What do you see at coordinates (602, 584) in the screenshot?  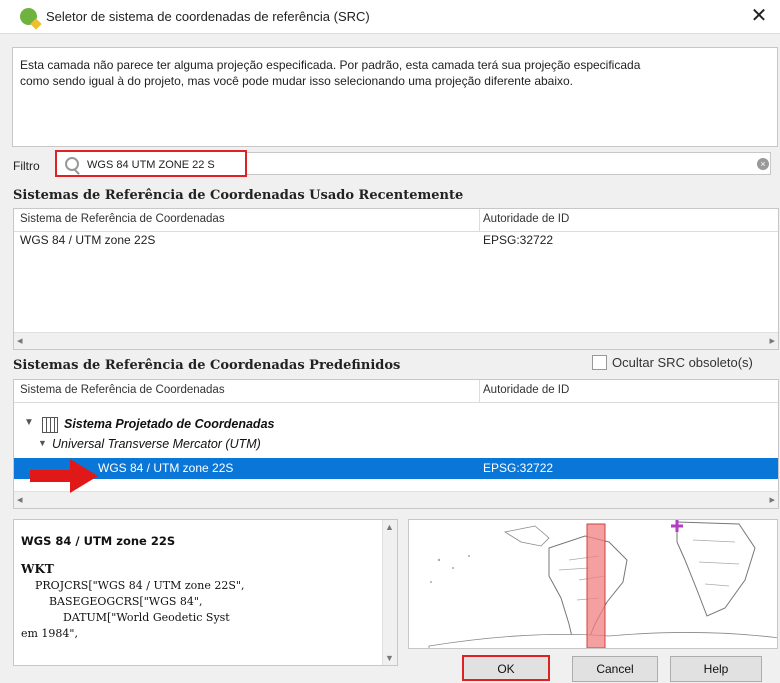 I see `world-map-icon` at bounding box center [602, 584].